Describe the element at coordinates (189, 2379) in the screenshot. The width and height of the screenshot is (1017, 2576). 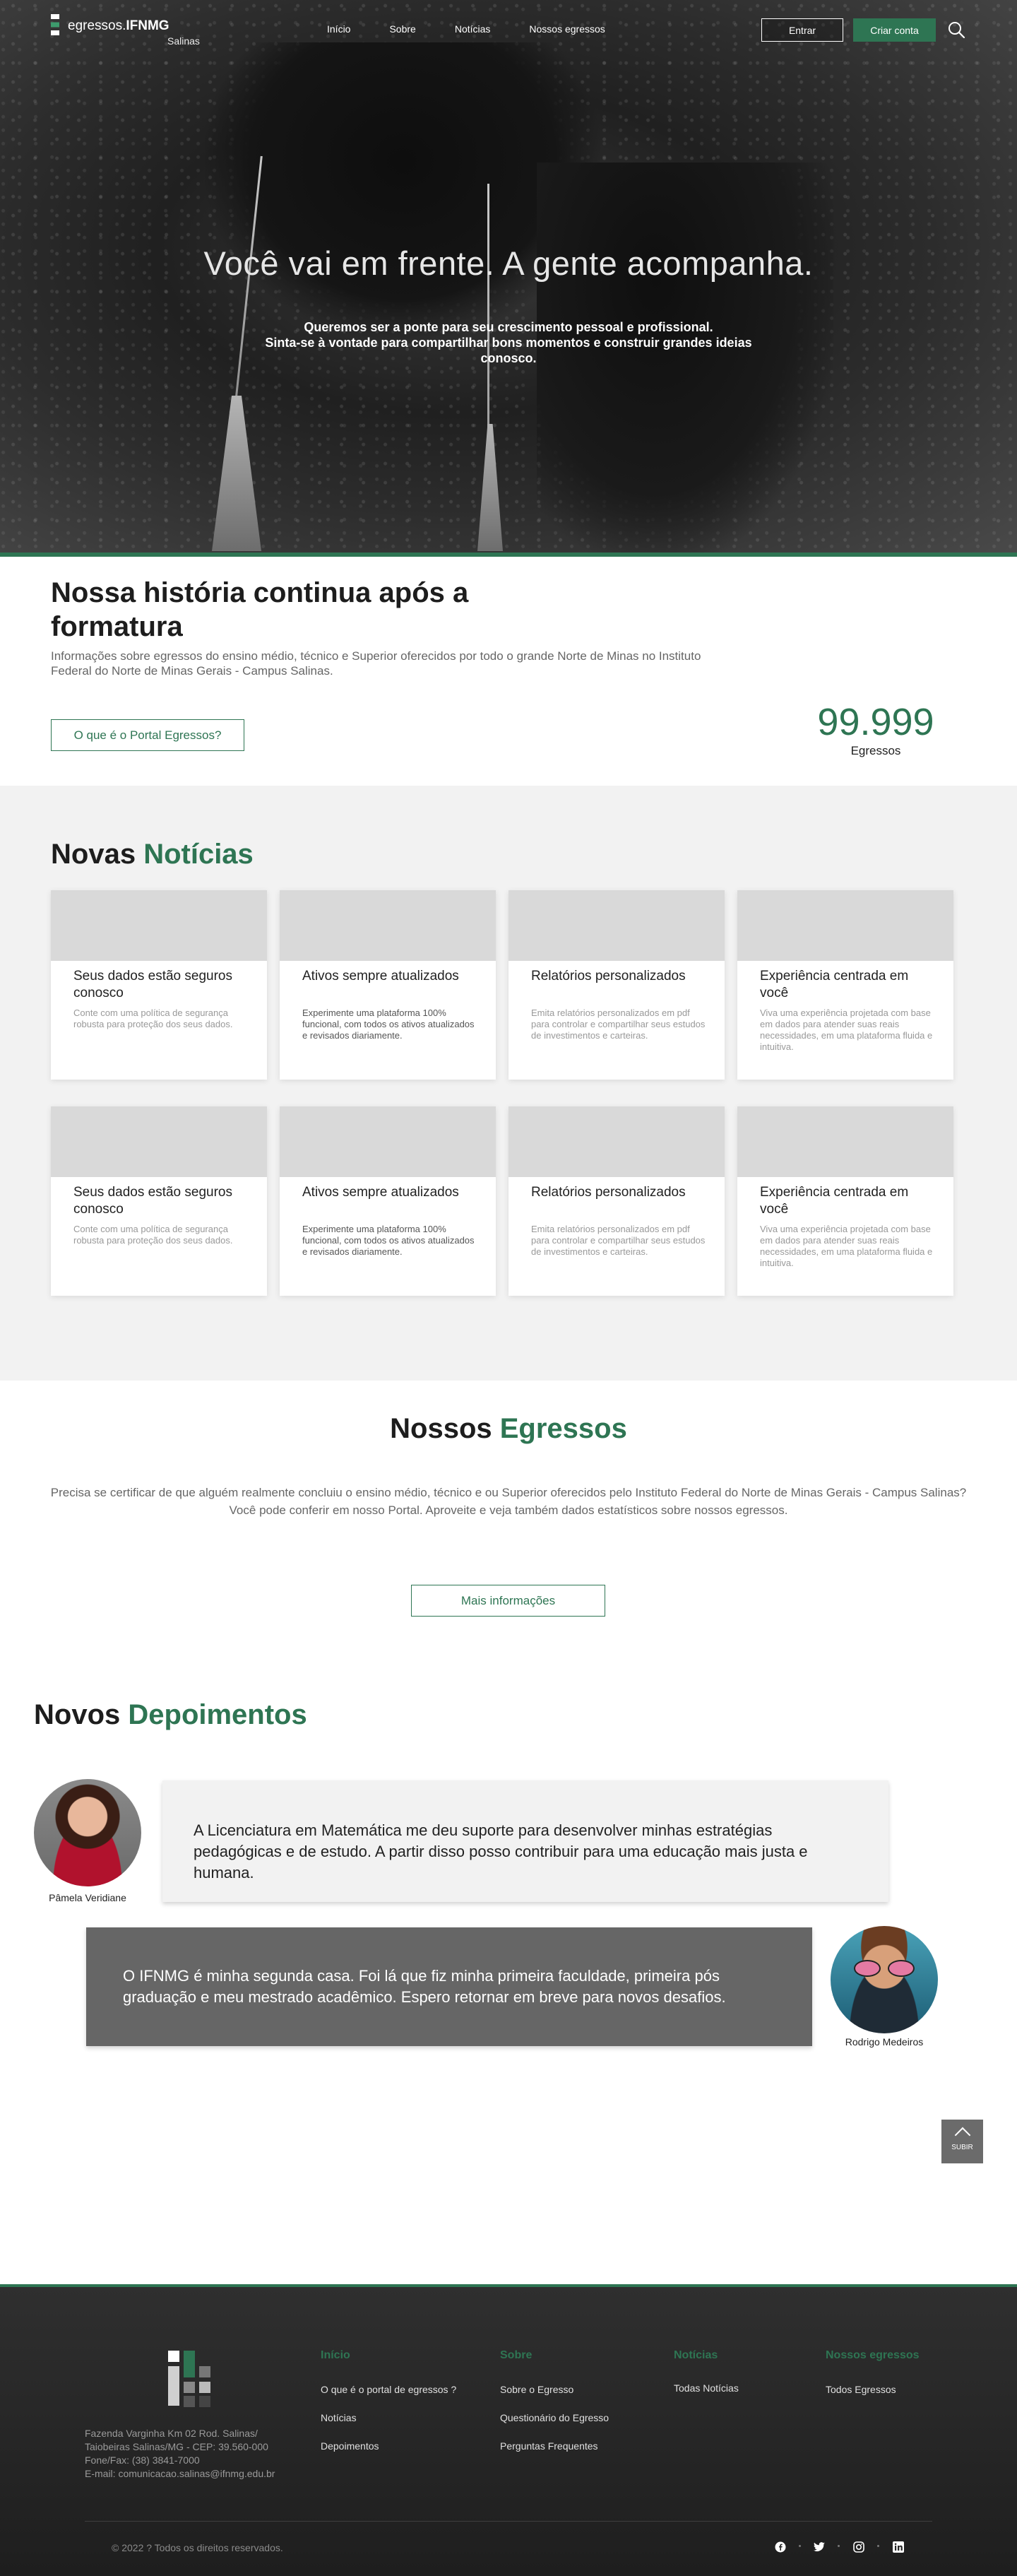
I see `footer-logo-icon` at that location.